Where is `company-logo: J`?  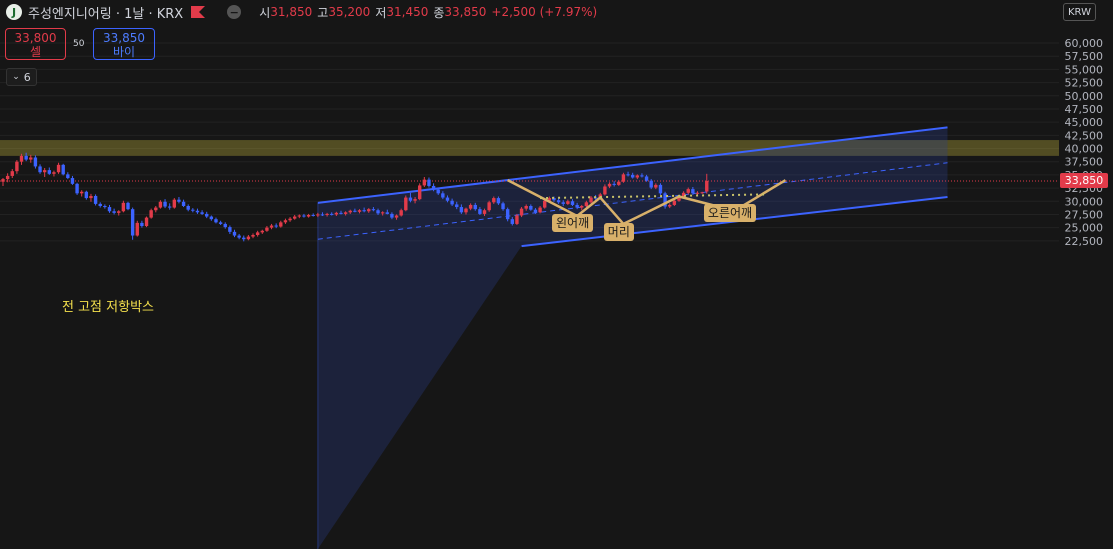
company-logo: J is located at coordinates (14, 12).